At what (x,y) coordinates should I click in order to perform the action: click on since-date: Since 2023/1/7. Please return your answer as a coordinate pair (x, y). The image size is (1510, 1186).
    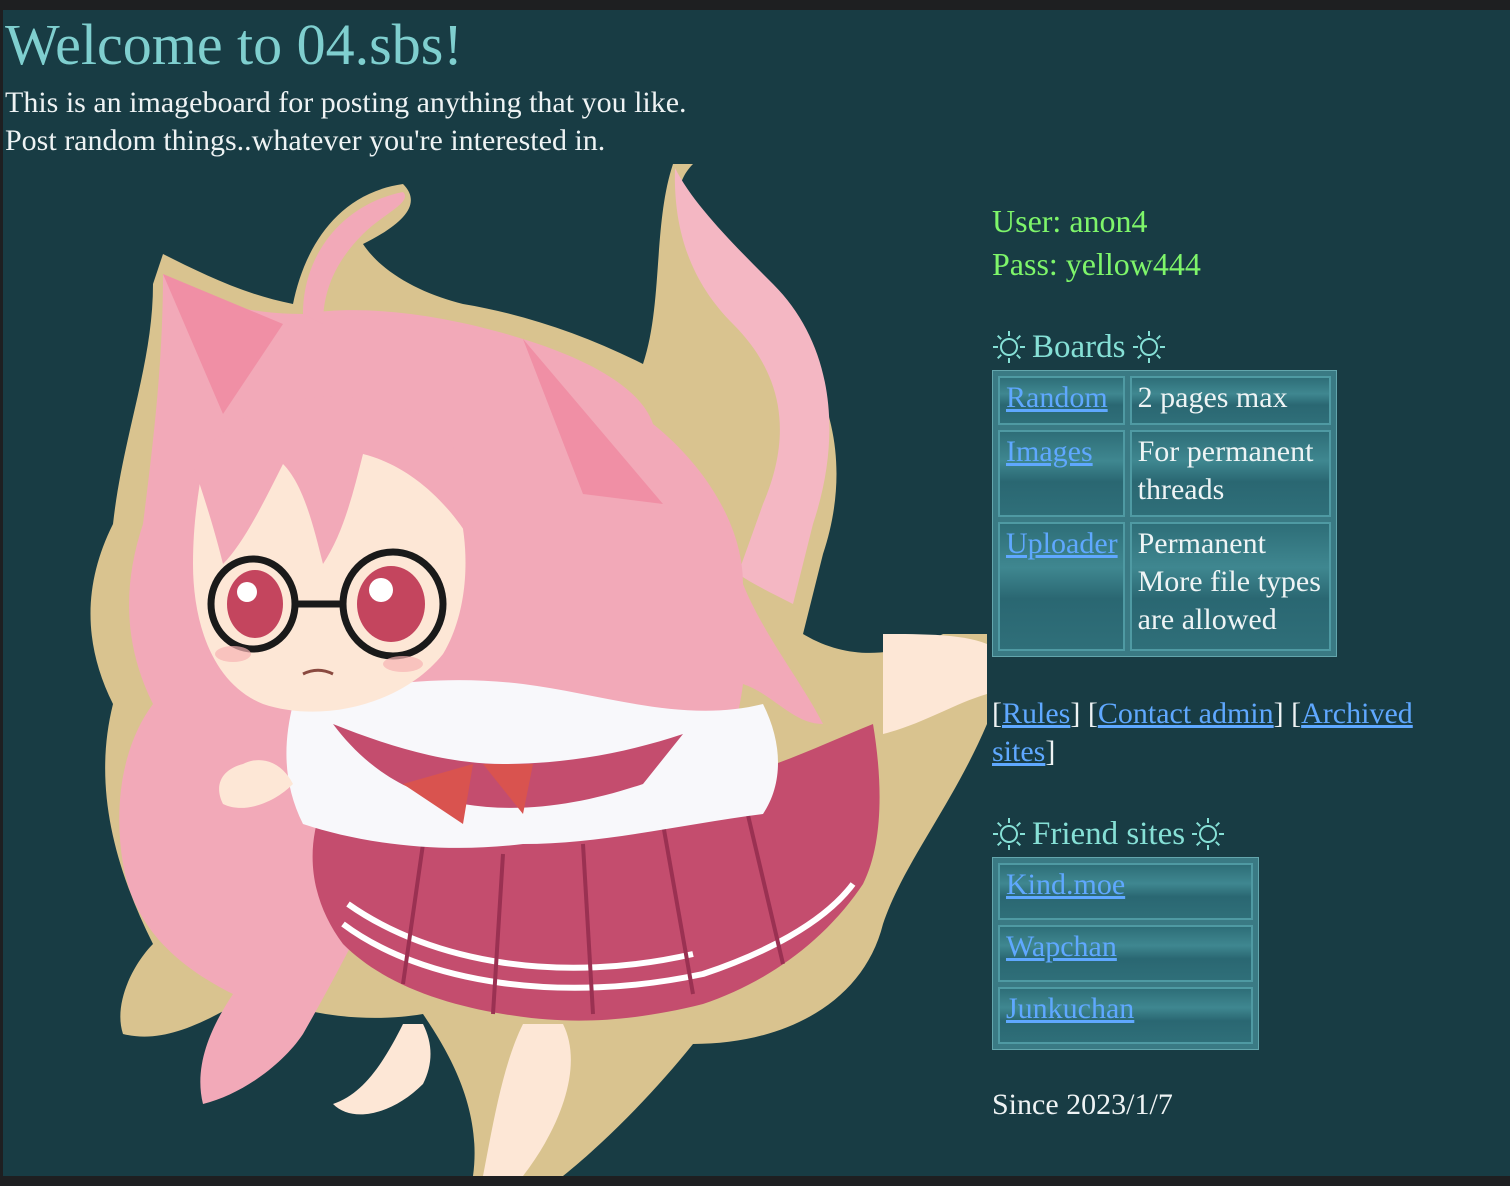
    Looking at the image, I should click on (1082, 1104).